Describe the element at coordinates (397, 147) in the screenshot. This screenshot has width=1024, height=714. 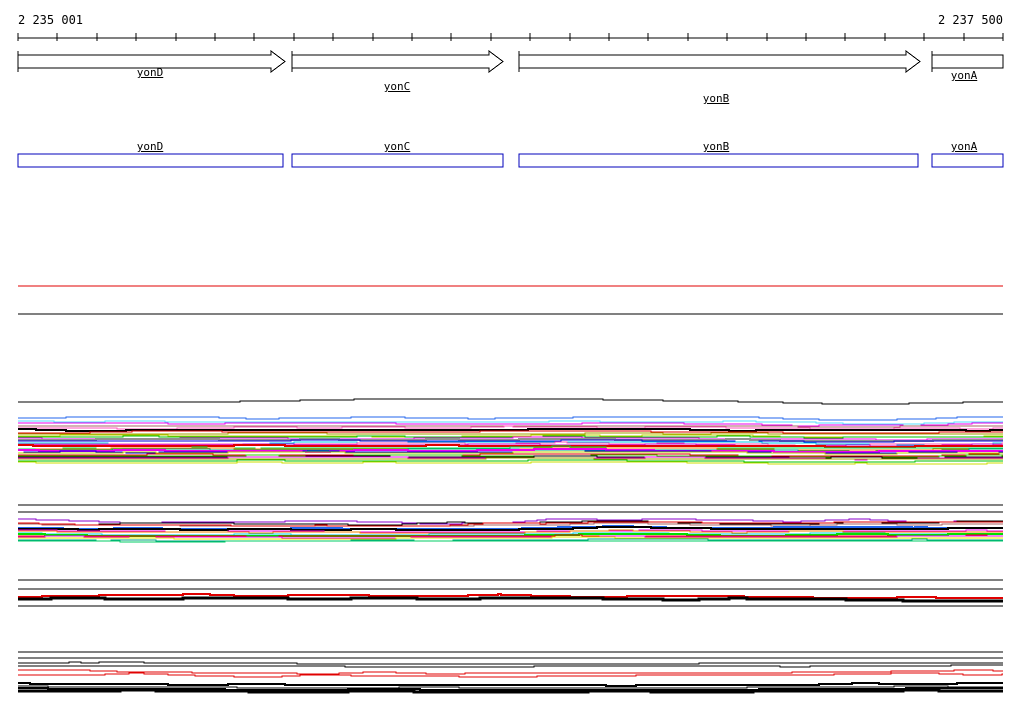
I see `gene-box-label-yonC: yonC` at that location.